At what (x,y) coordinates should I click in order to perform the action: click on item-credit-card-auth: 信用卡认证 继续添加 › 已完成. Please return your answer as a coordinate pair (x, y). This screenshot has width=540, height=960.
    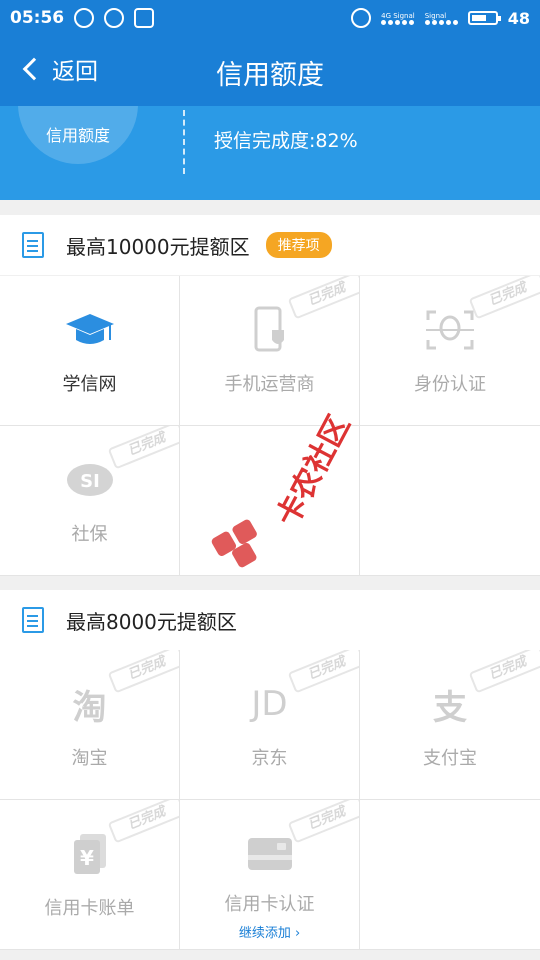
    Looking at the image, I should click on (270, 875).